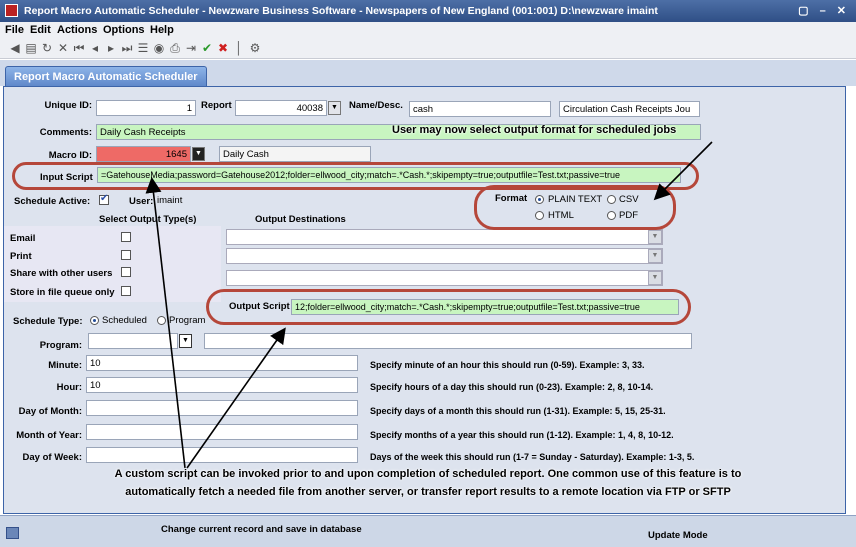  I want to click on day-of-week-field, so click(222, 455).